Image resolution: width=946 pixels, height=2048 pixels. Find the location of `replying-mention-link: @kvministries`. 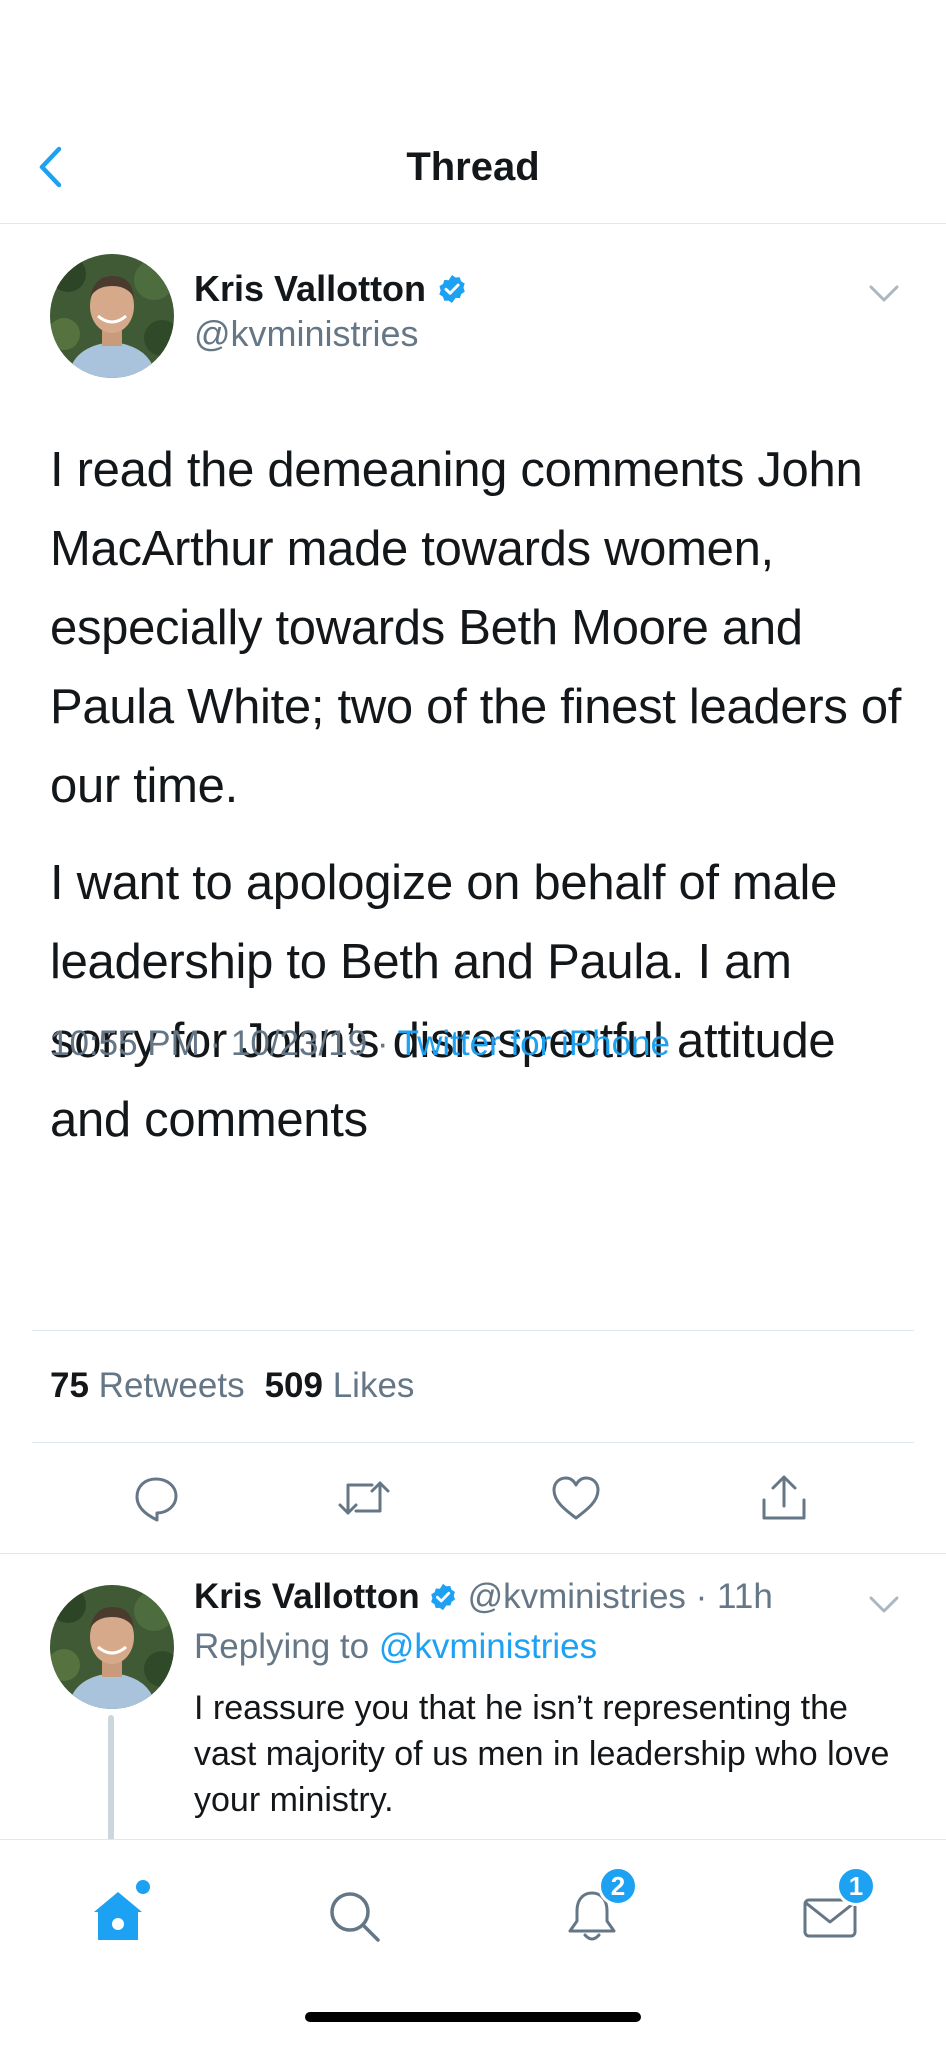

replying-mention-link: @kvministries is located at coordinates (488, 1646).